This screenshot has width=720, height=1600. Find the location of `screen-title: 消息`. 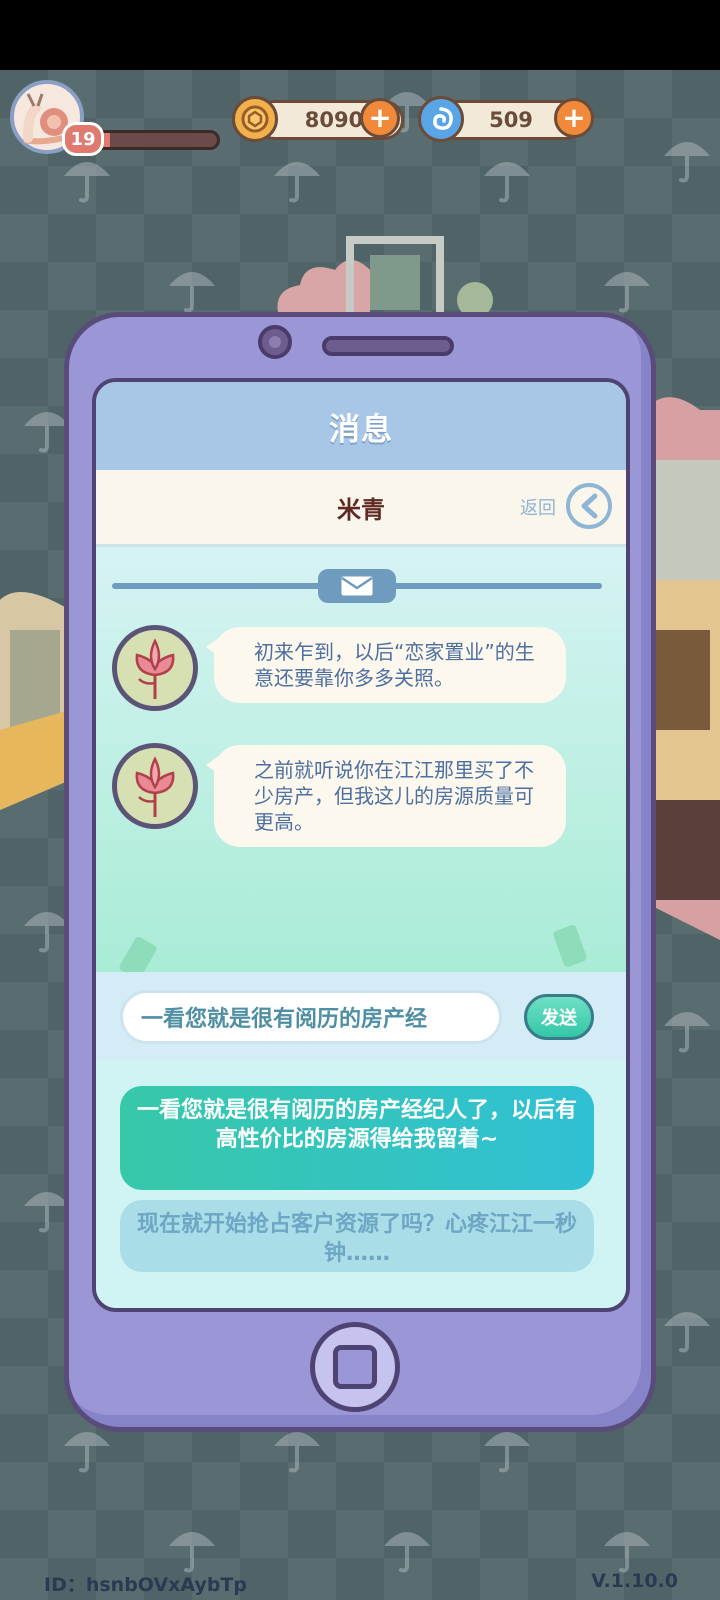

screen-title: 消息 is located at coordinates (361, 426).